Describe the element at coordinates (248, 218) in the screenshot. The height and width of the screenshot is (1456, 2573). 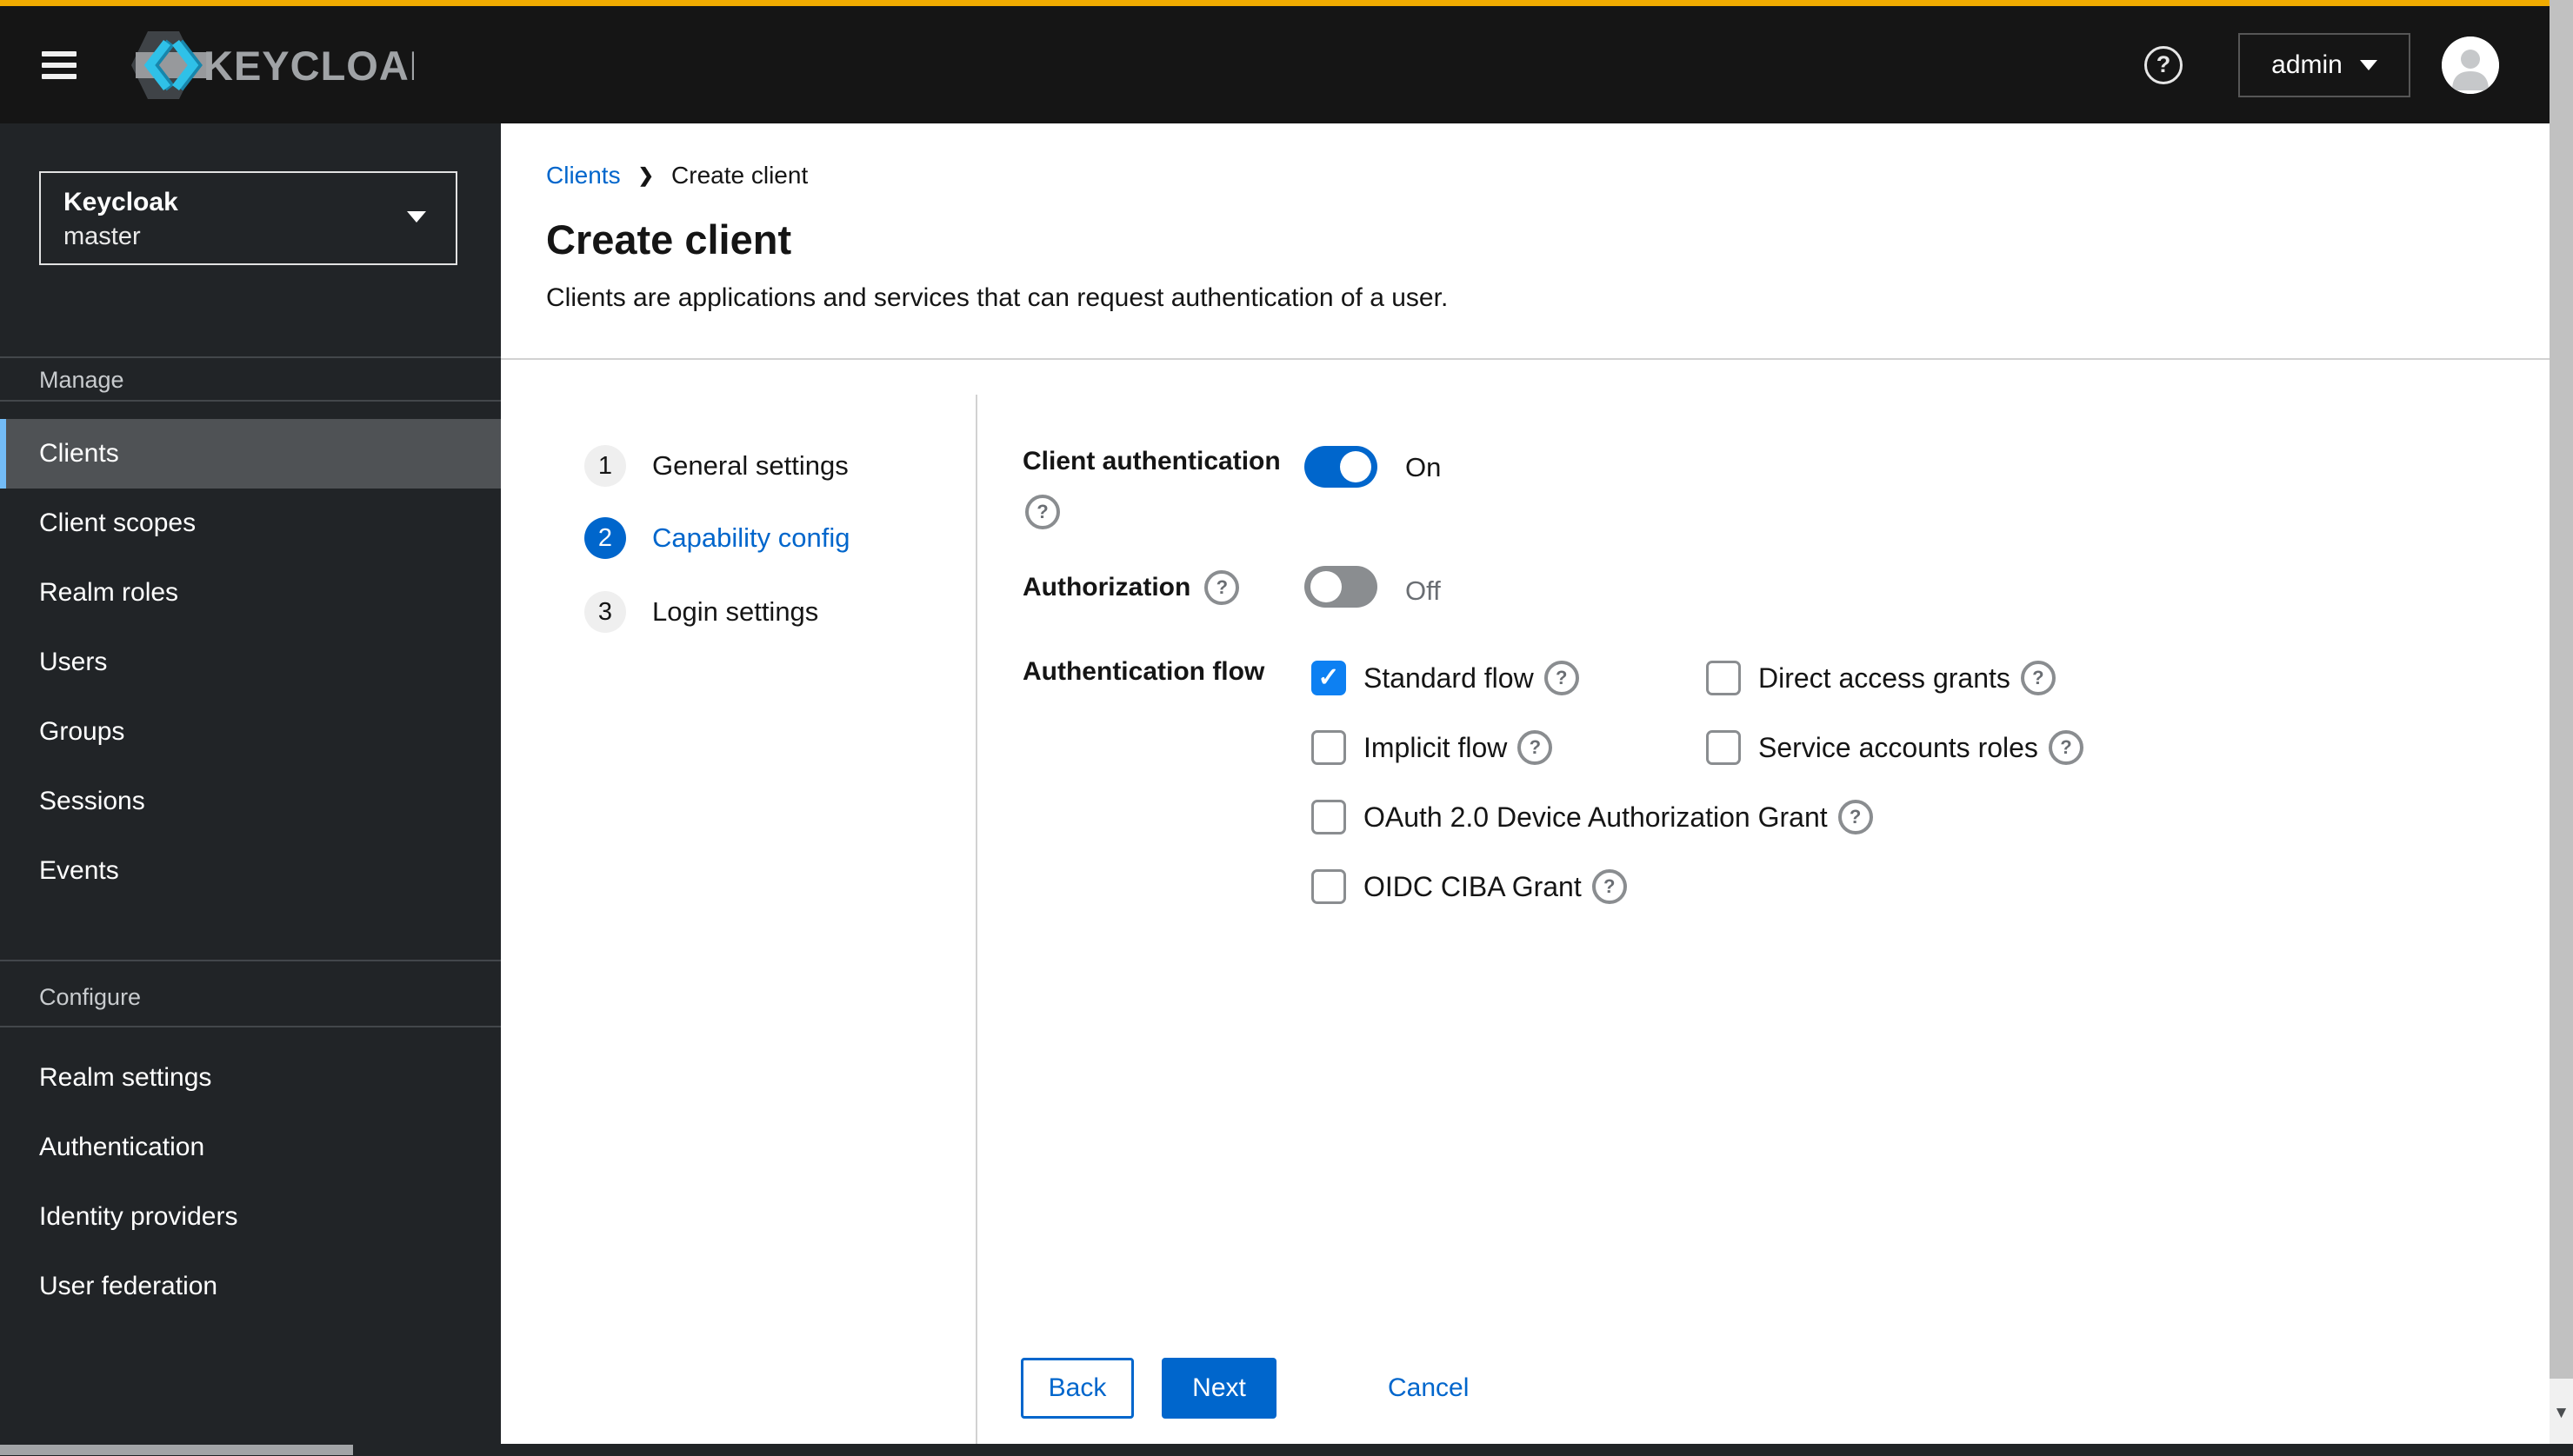
I see `realm-selector: Keycloak master` at that location.